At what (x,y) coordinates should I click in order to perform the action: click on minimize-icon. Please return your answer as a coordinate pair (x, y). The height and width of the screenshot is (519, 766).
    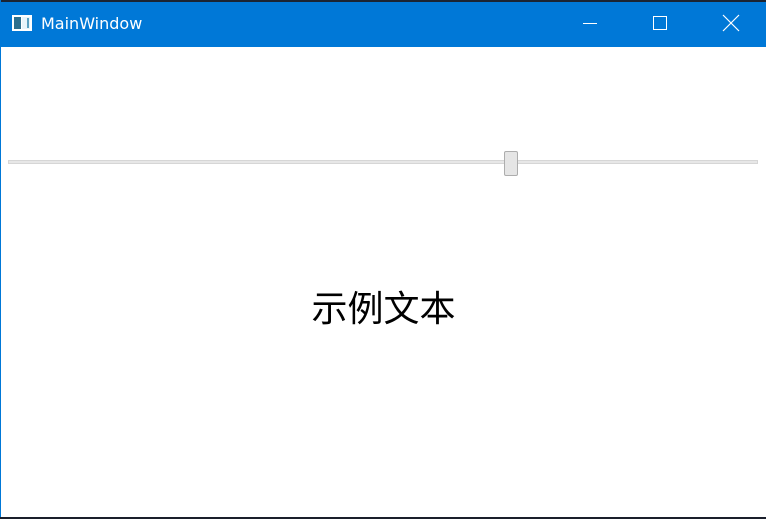
    Looking at the image, I should click on (590, 25).